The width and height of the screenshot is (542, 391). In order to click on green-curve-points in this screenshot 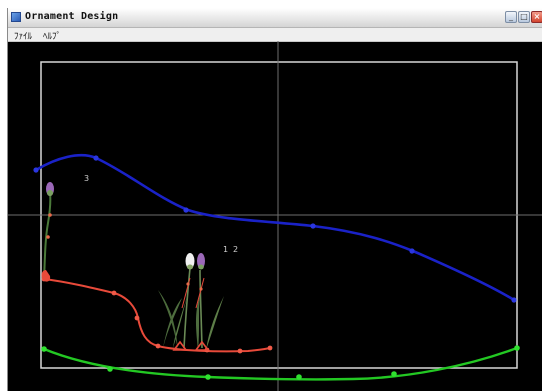, I will do `click(280, 362)`.